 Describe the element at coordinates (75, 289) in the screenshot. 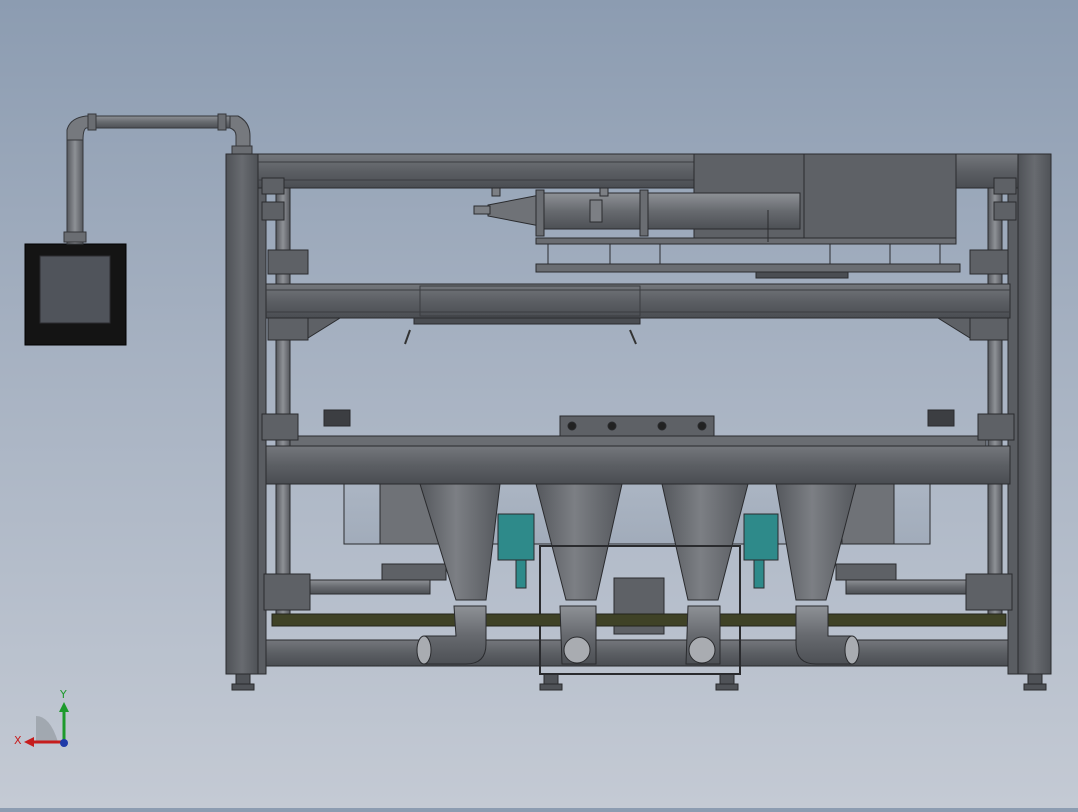

I see `control-box-screen` at that location.